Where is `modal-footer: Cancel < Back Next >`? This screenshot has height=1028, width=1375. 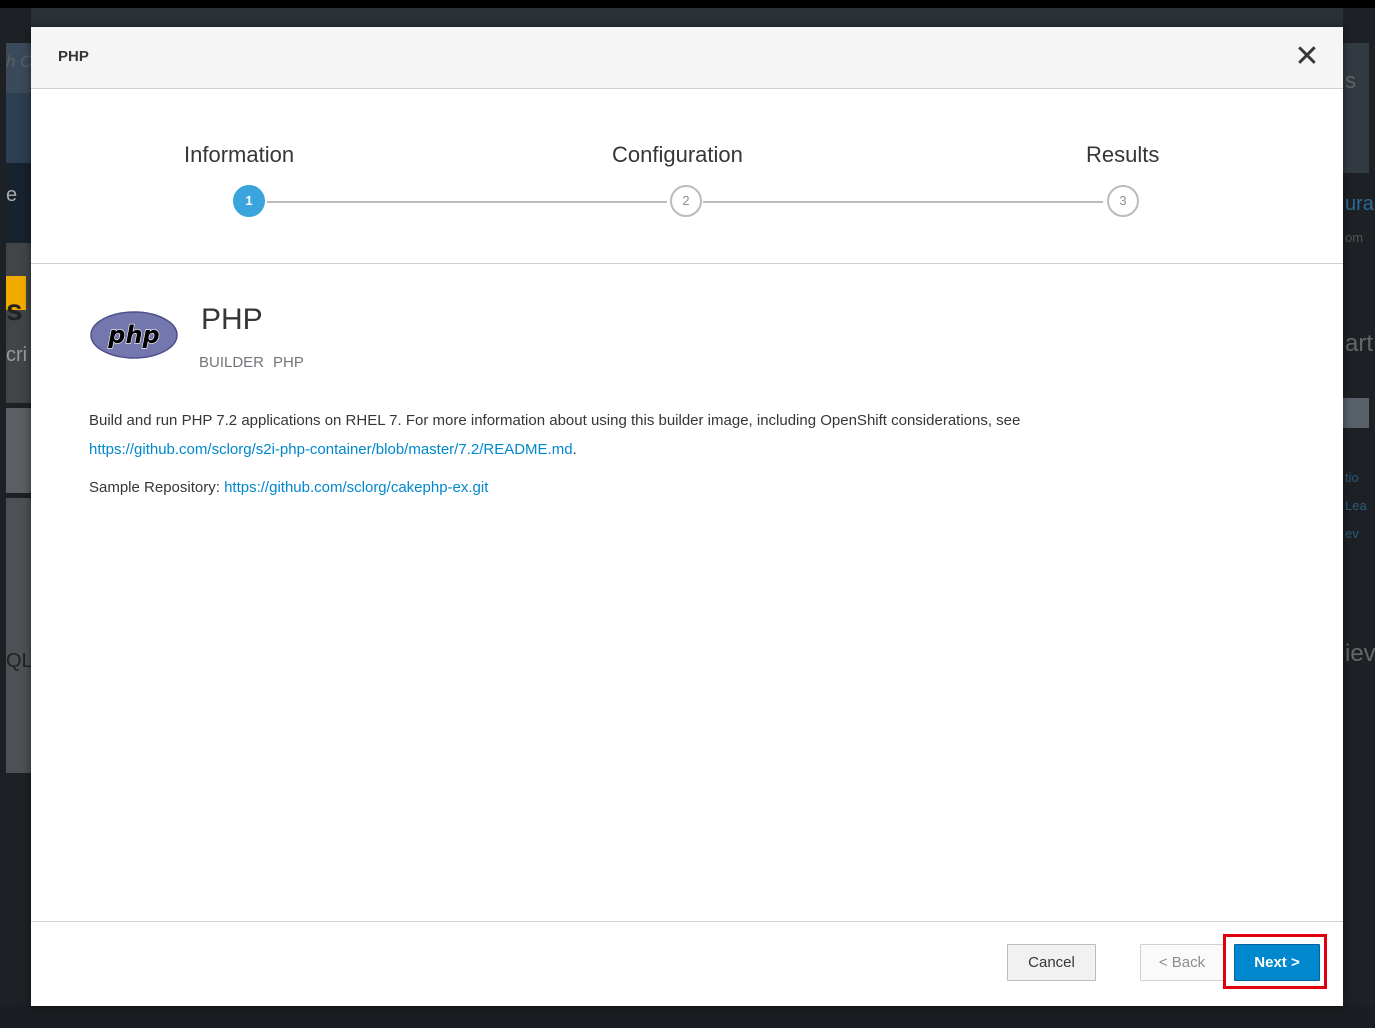 modal-footer: Cancel < Back Next > is located at coordinates (687, 964).